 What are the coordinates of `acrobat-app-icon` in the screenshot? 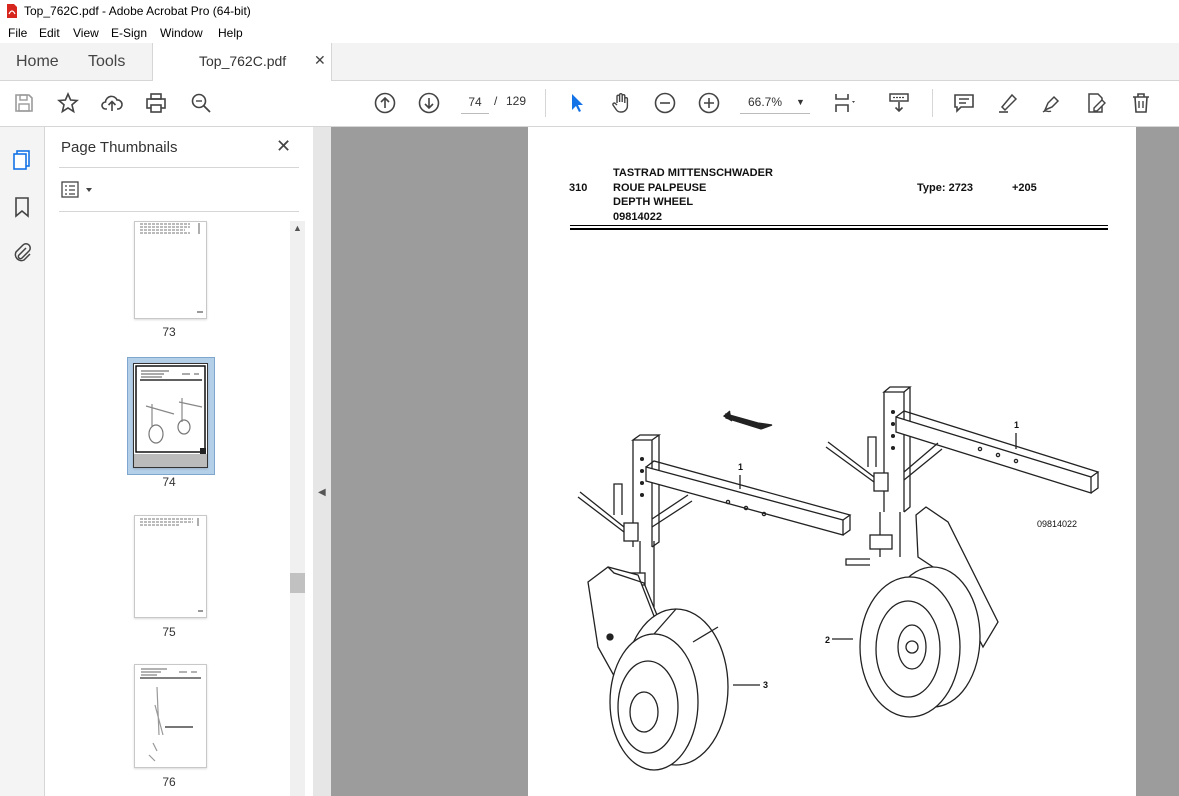 It's located at (12, 11).